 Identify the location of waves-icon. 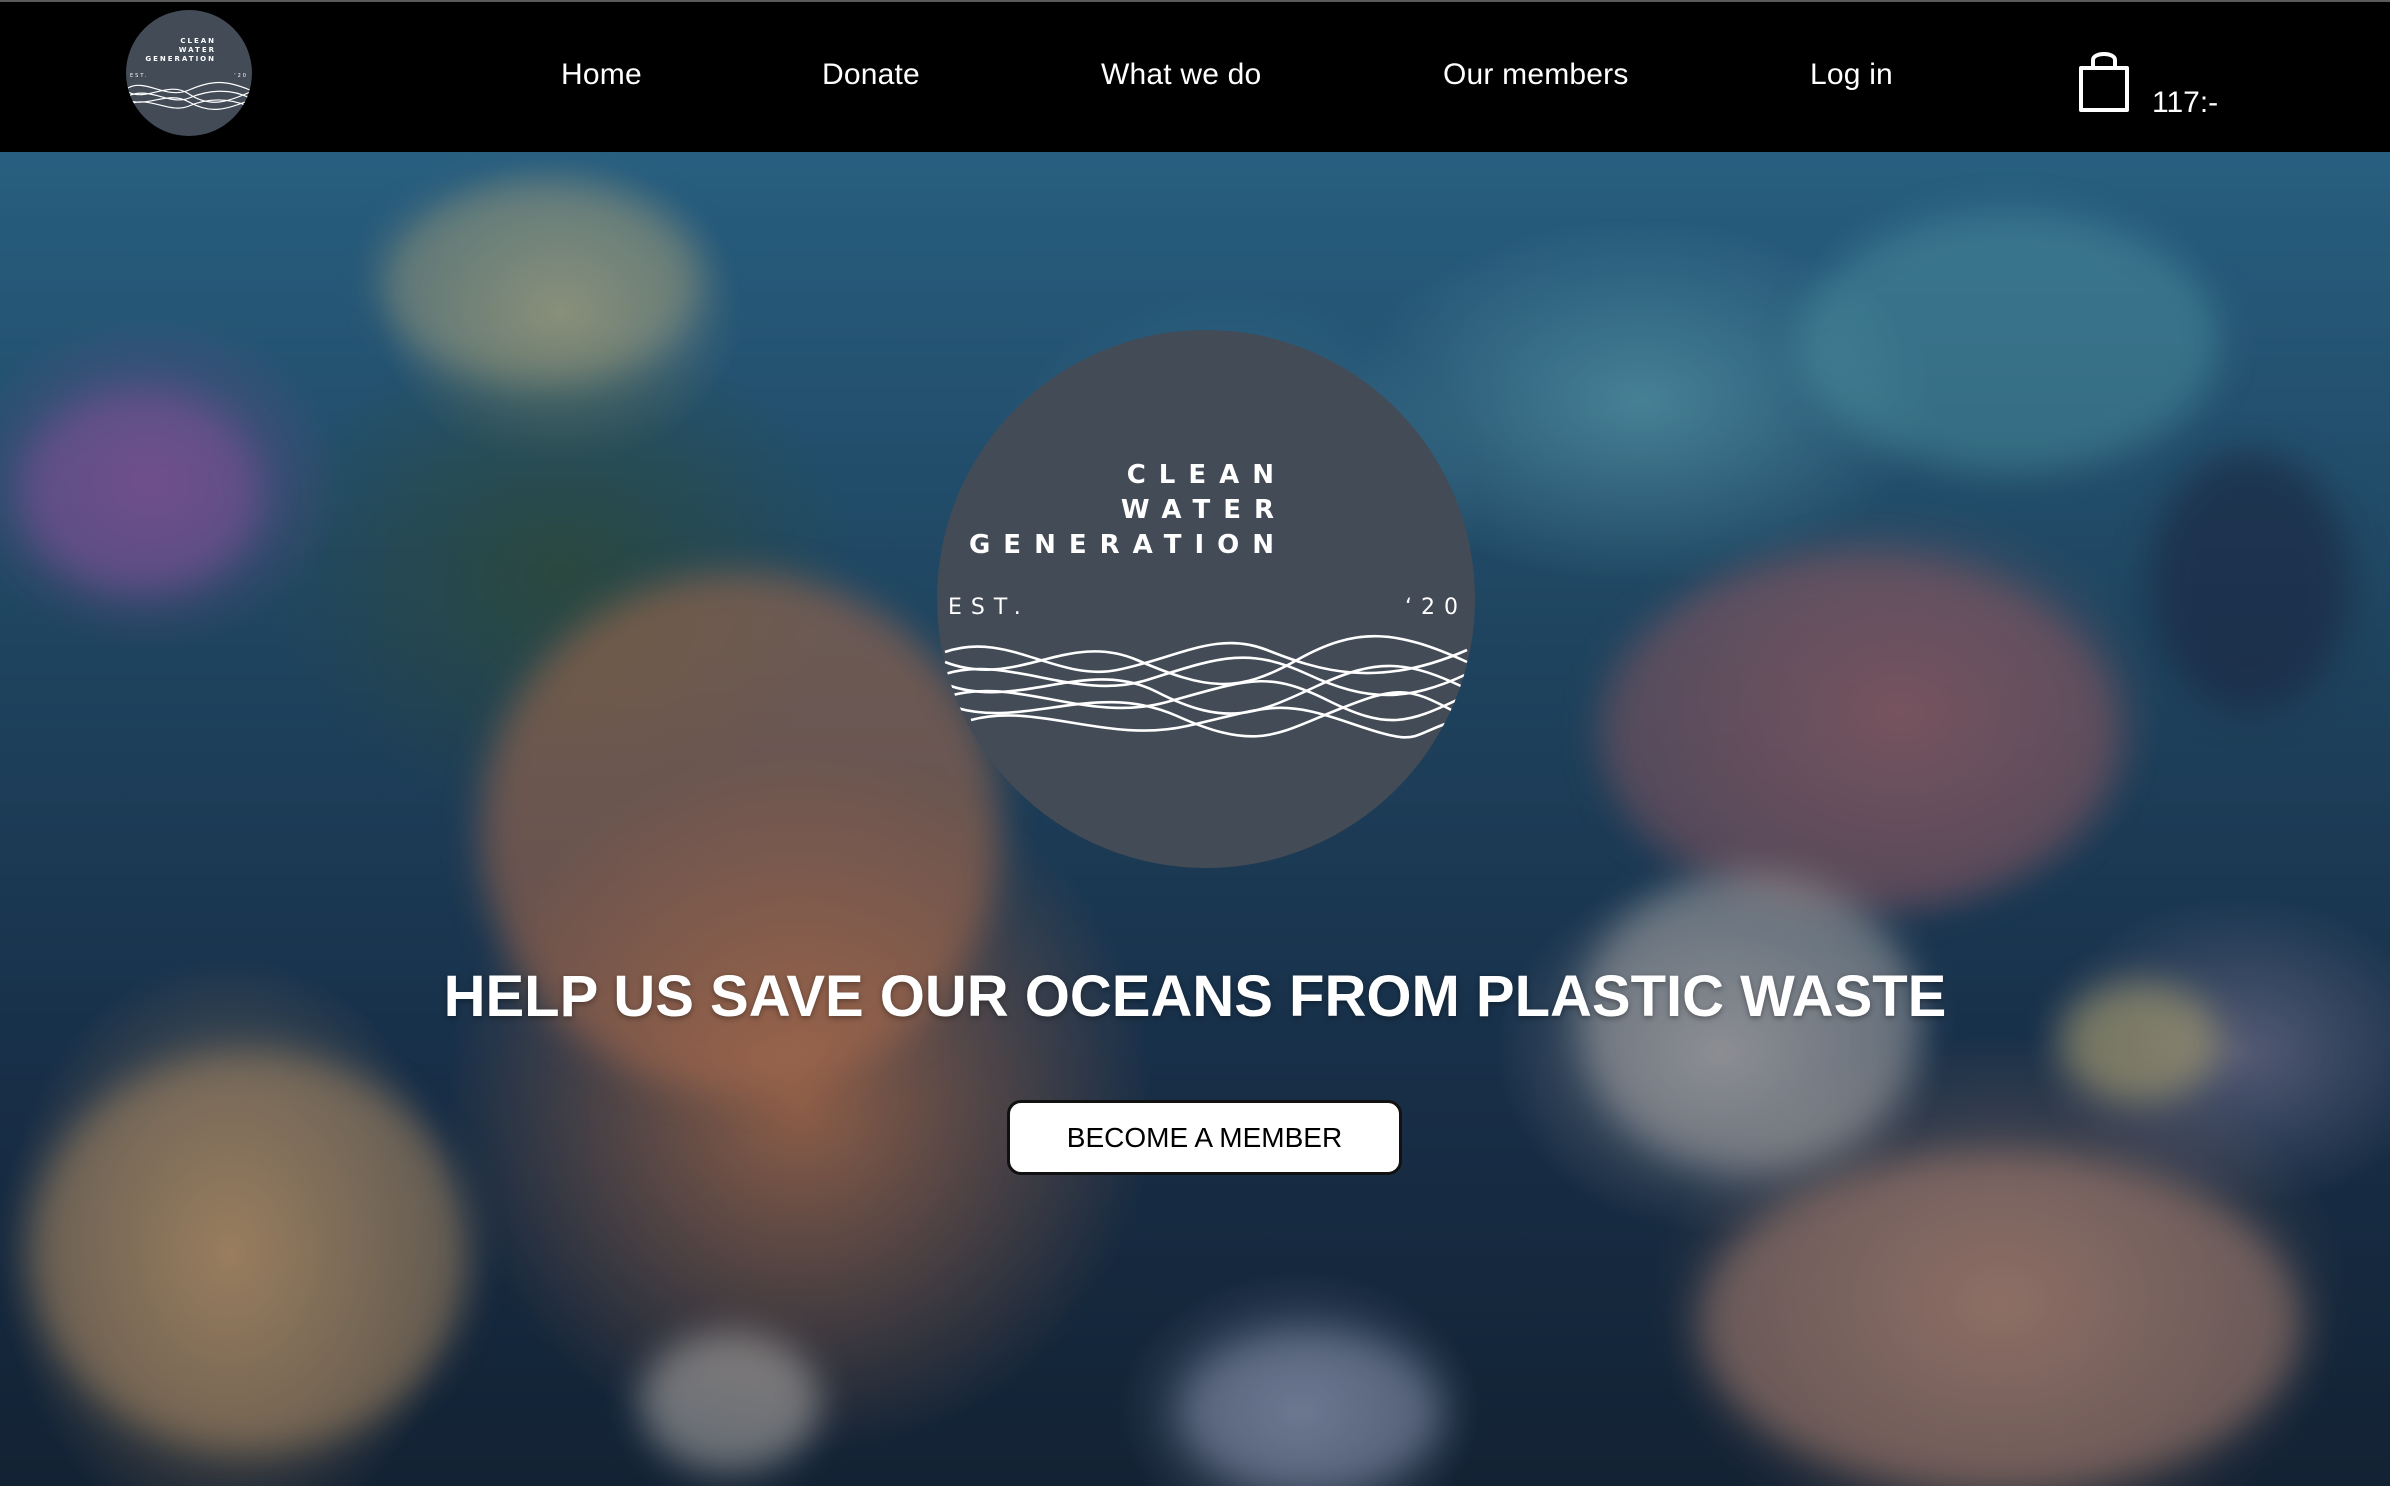
(1206, 686).